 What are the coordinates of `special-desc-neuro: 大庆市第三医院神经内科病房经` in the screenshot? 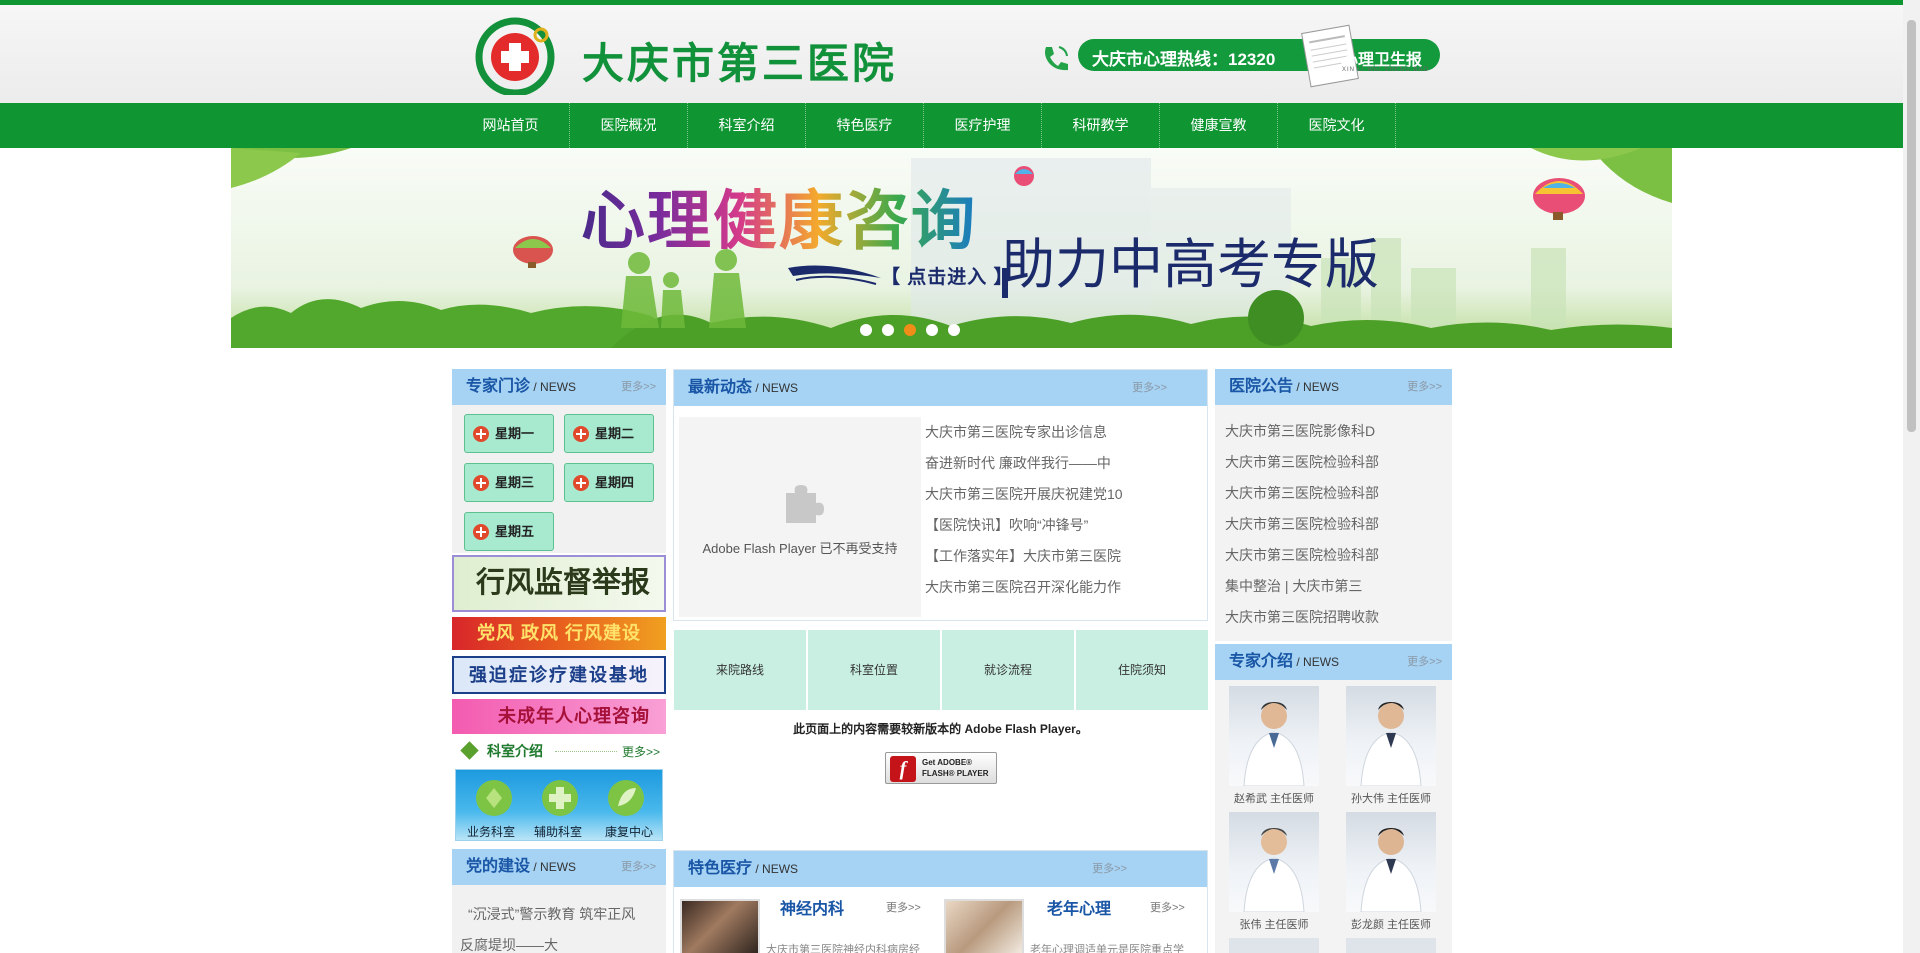 It's located at (843, 948).